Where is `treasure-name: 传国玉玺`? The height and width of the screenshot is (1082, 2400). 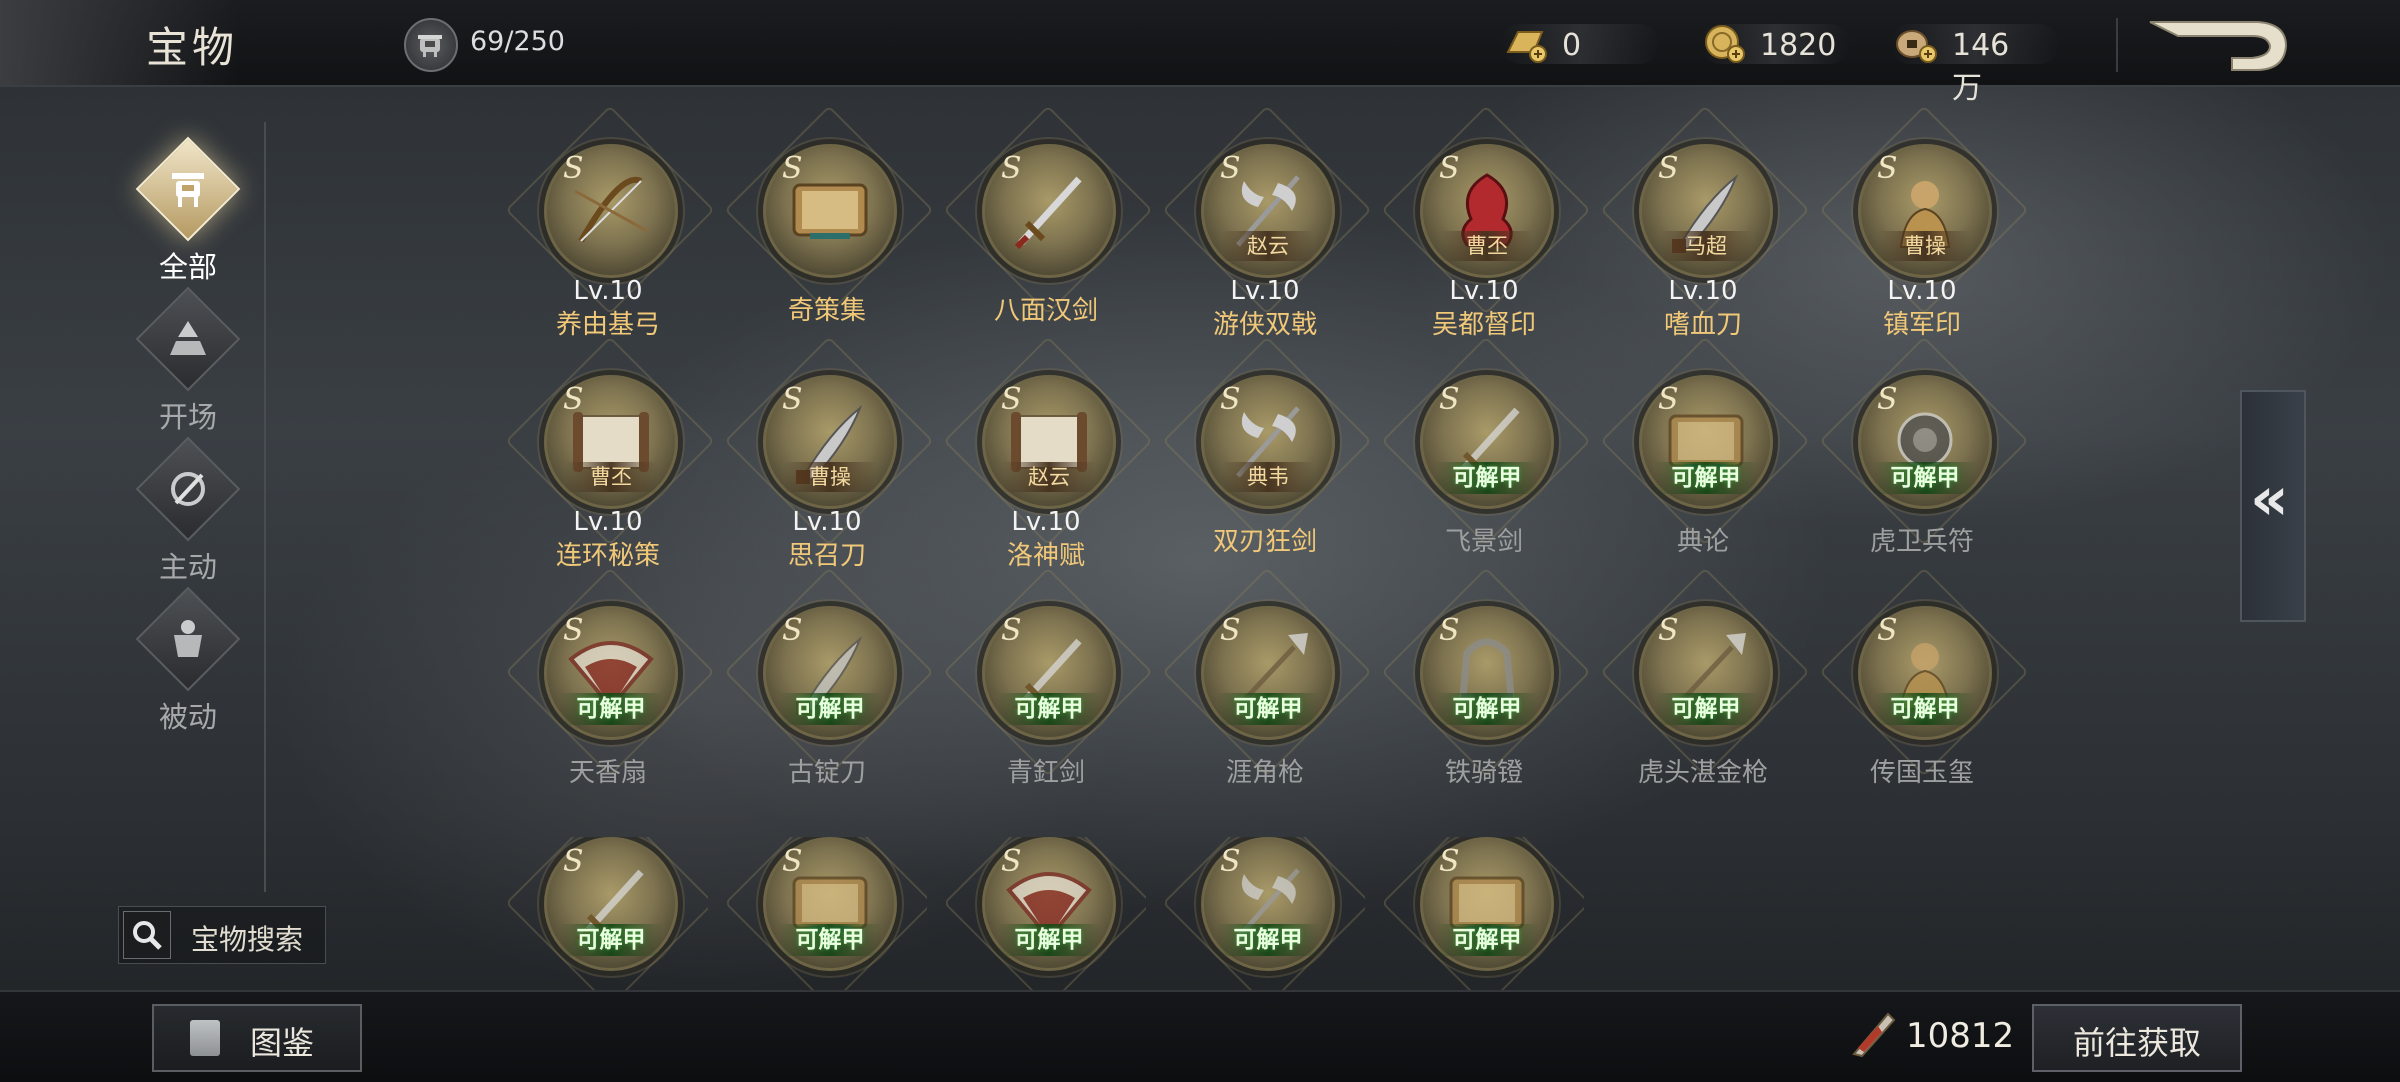
treasure-name: 传国玉玺 is located at coordinates (1921, 773).